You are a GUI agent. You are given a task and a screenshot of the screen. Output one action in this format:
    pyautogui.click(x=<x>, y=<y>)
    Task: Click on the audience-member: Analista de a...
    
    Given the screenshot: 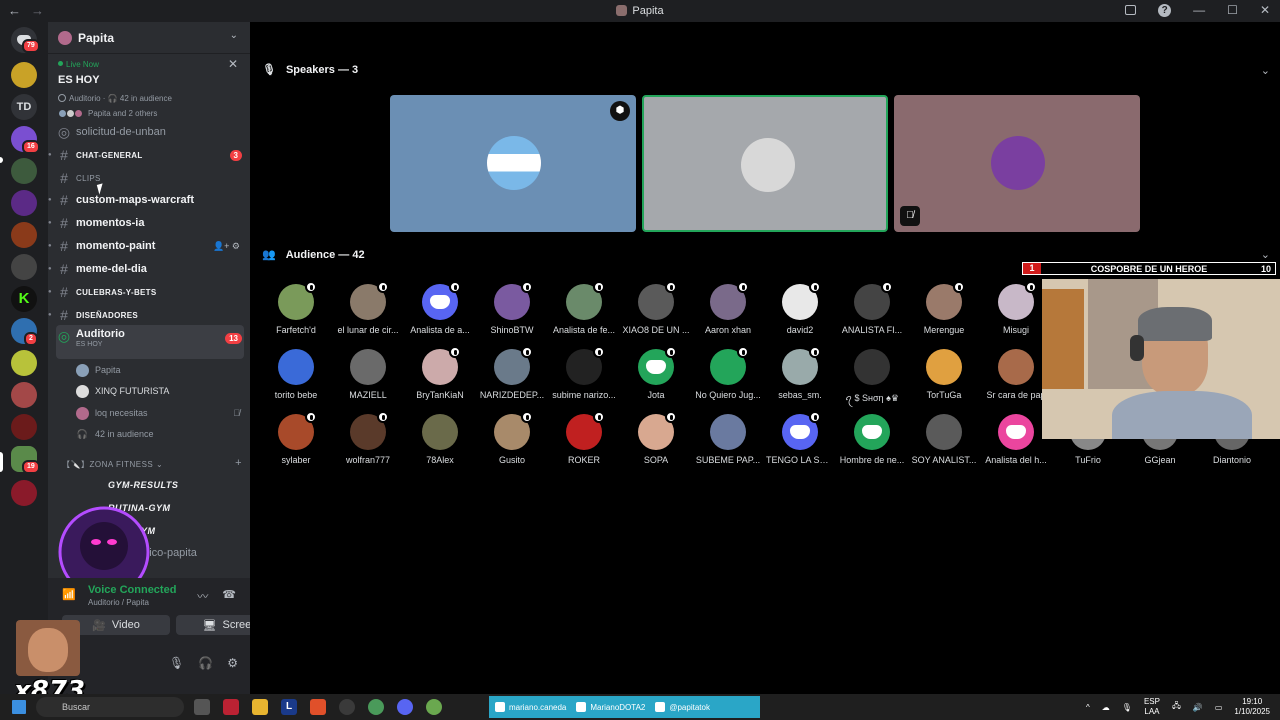 What is the action you would take?
    pyautogui.click(x=440, y=312)
    